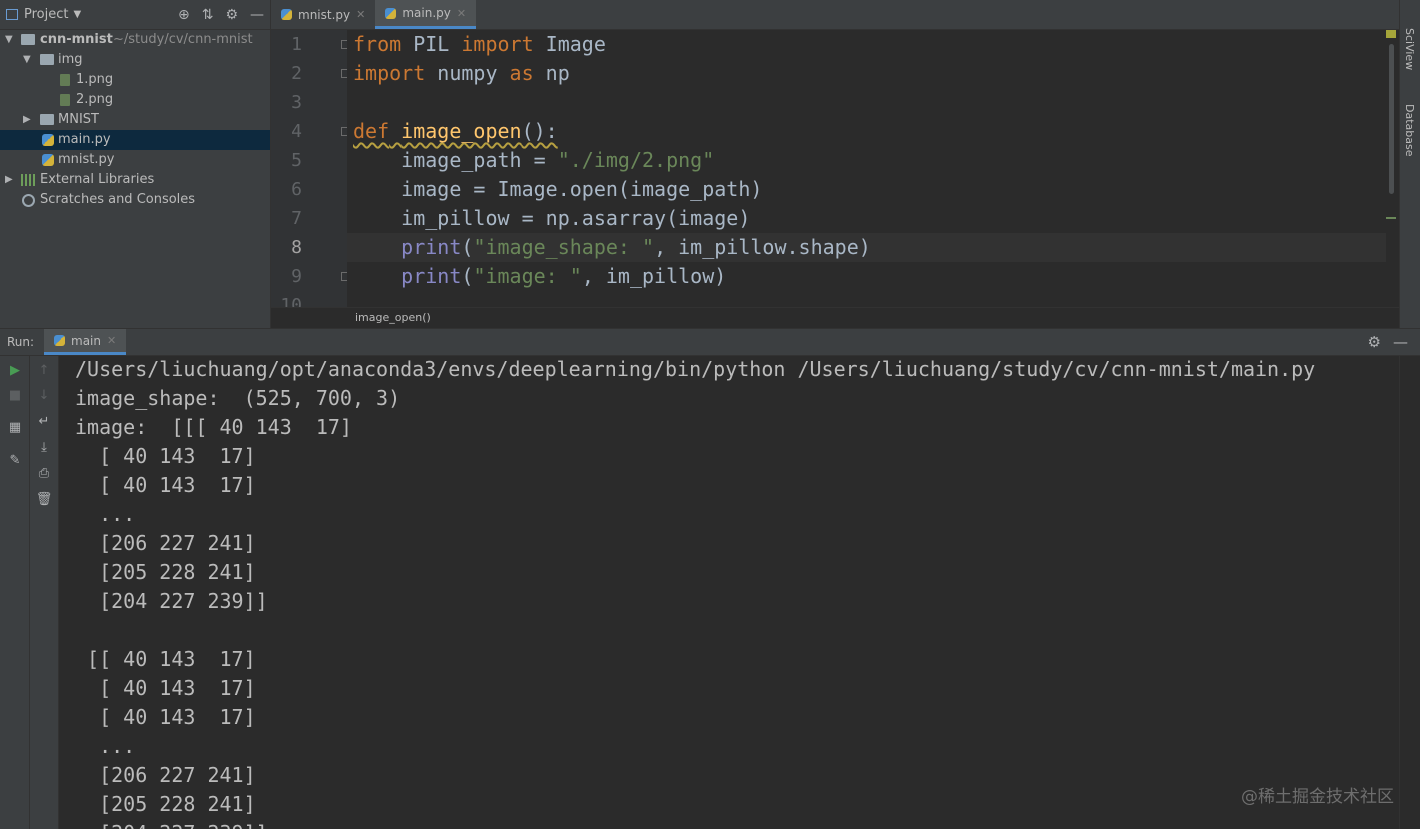 This screenshot has height=829, width=1420. Describe the element at coordinates (95, 79) in the screenshot. I see `tree-item-label: 1.png` at that location.